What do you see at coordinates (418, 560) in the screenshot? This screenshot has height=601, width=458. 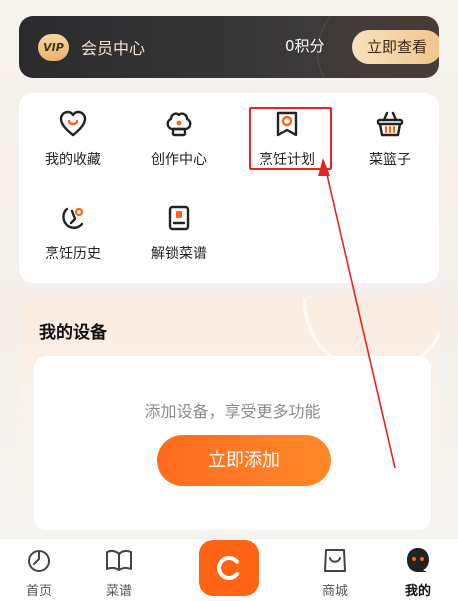 I see `profile-icon` at bounding box center [418, 560].